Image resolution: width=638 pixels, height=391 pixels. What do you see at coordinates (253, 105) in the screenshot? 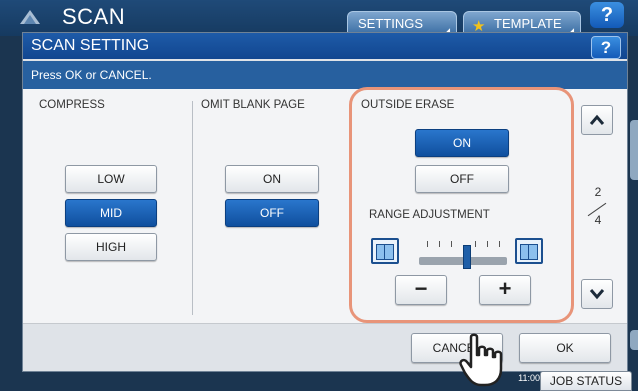
I see `omit-blank-page-label: OMIT BLANK PAGE` at bounding box center [253, 105].